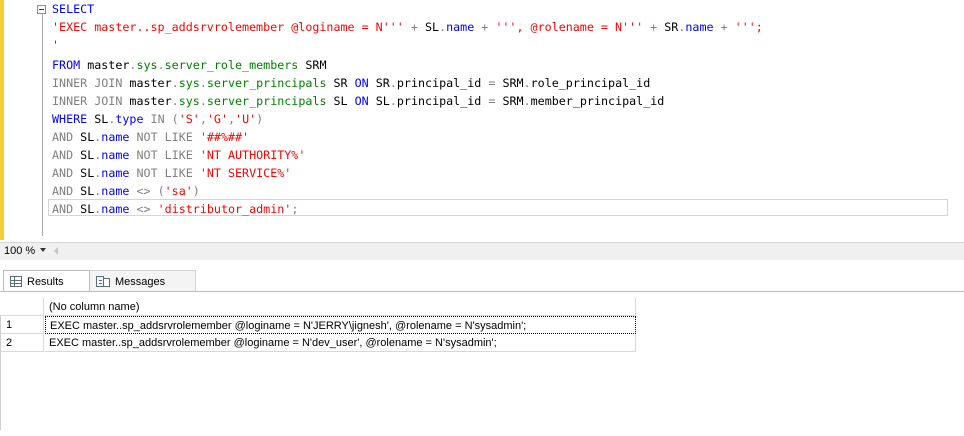  I want to click on code-token: 'NT AUTHORITY%', so click(252, 155).